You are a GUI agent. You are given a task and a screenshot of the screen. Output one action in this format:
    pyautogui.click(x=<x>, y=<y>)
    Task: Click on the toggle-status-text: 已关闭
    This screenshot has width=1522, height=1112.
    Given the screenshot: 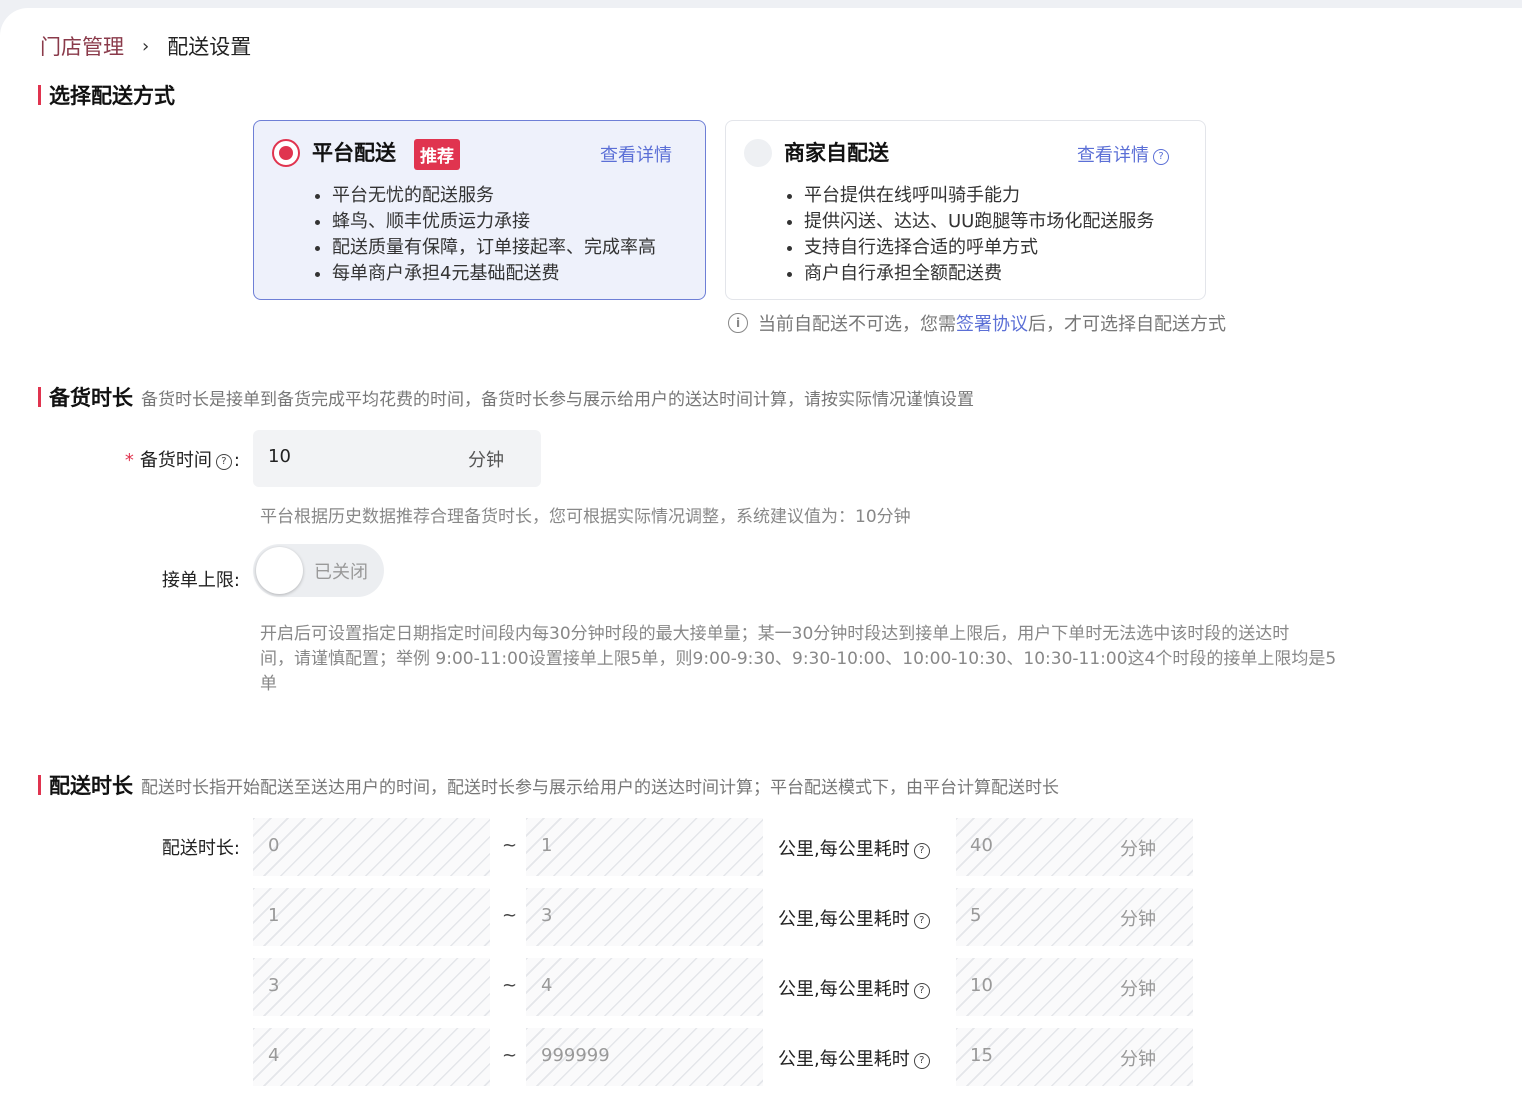 What is the action you would take?
    pyautogui.click(x=341, y=572)
    